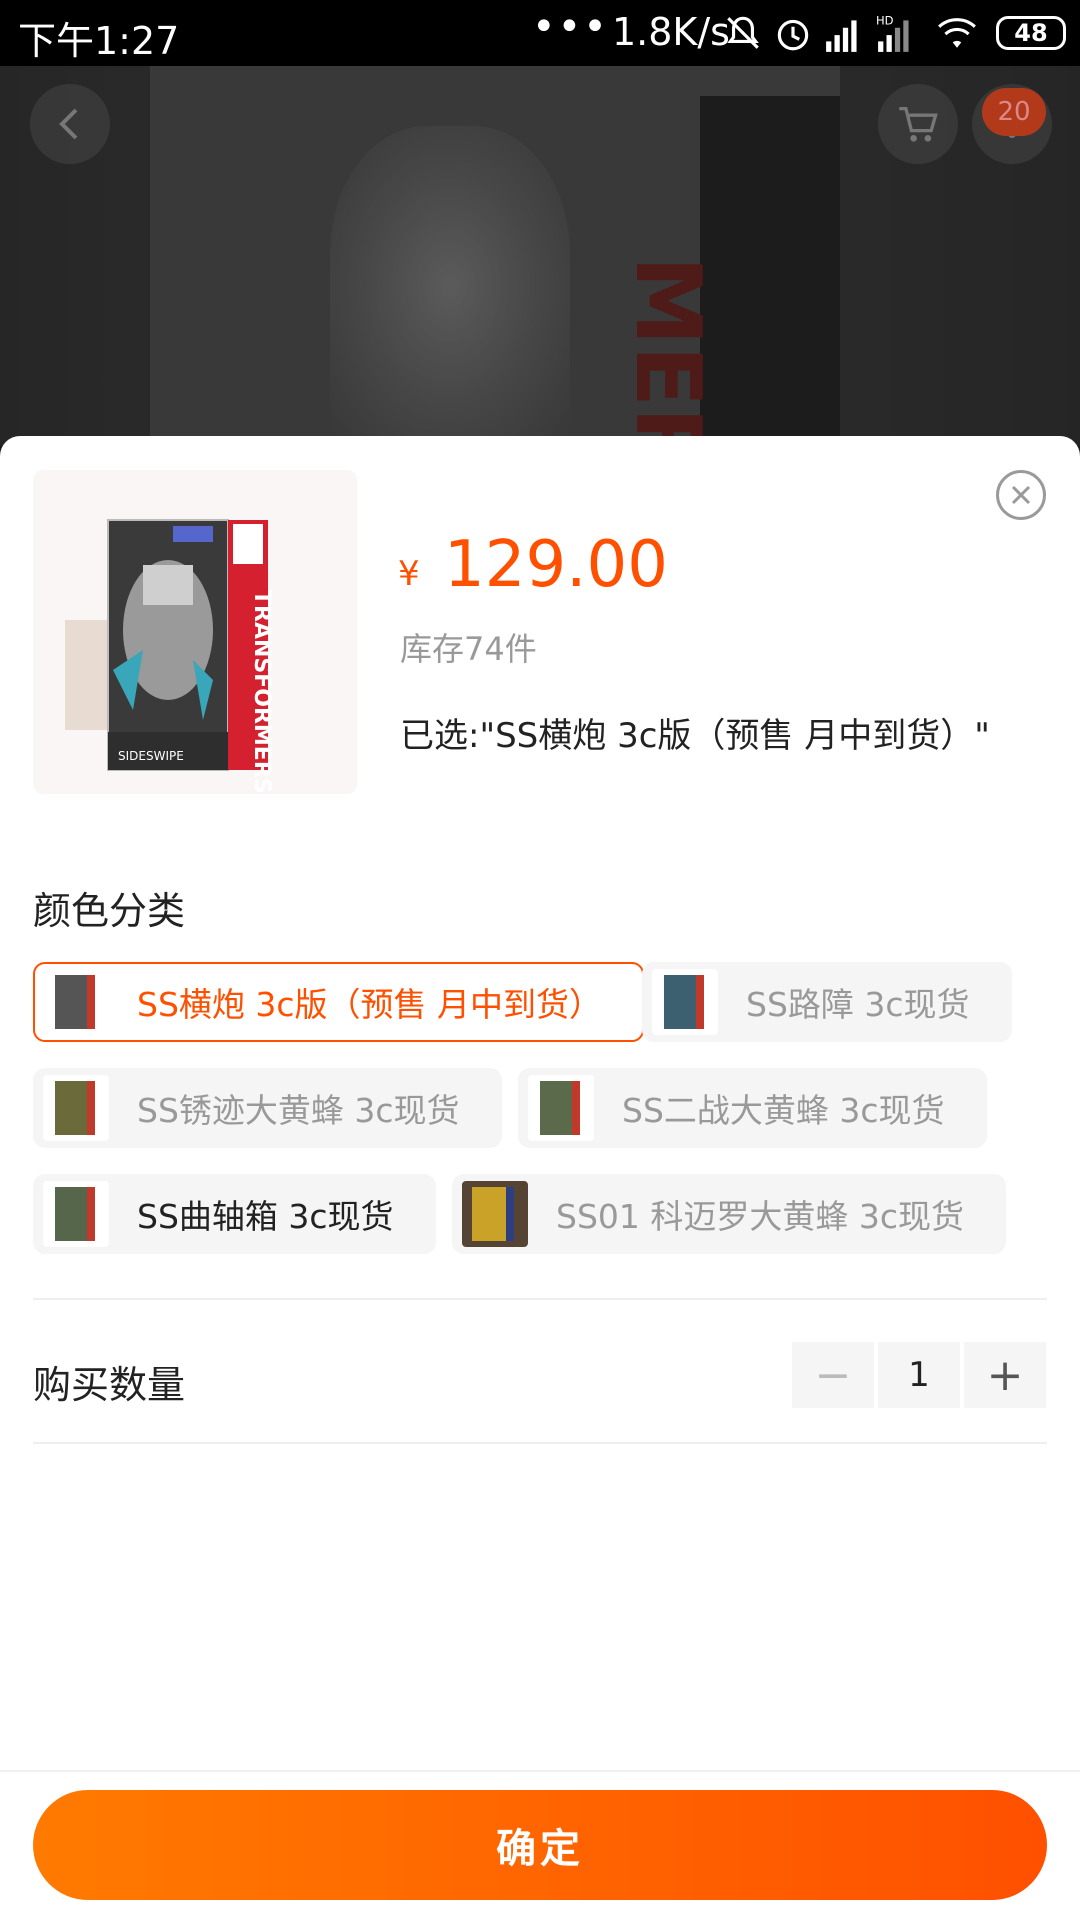 This screenshot has width=1080, height=1920. I want to click on variant-label: SS横炮 3c版（预售 月中到货）, so click(370, 1004).